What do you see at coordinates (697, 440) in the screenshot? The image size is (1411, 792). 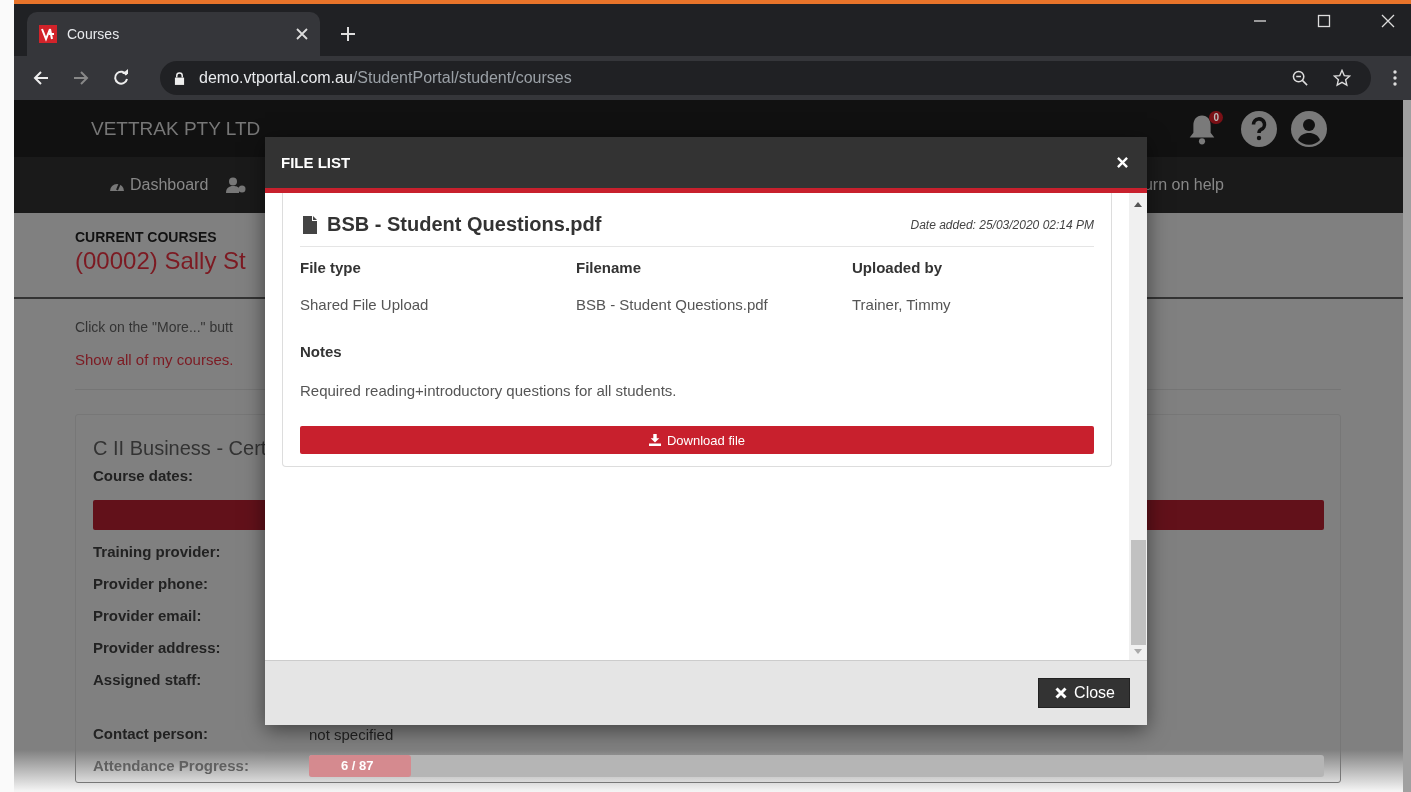 I see `download-button: Download file` at bounding box center [697, 440].